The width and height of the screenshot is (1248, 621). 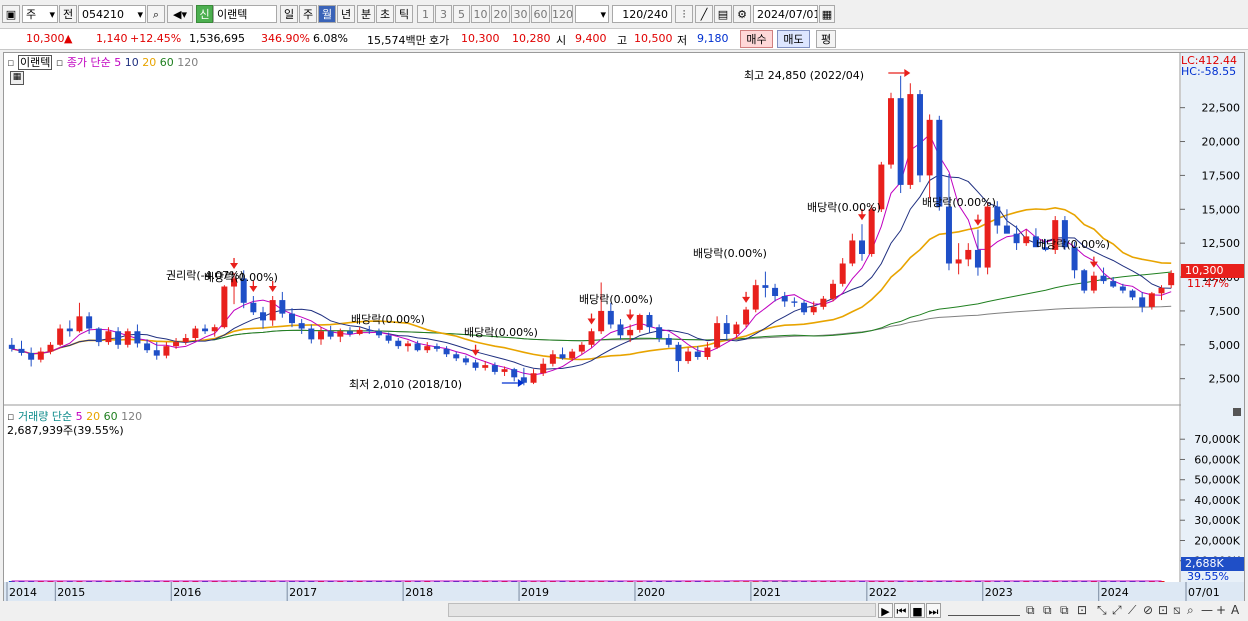 I want to click on price-tick-label: 22,500, so click(x=1221, y=108).